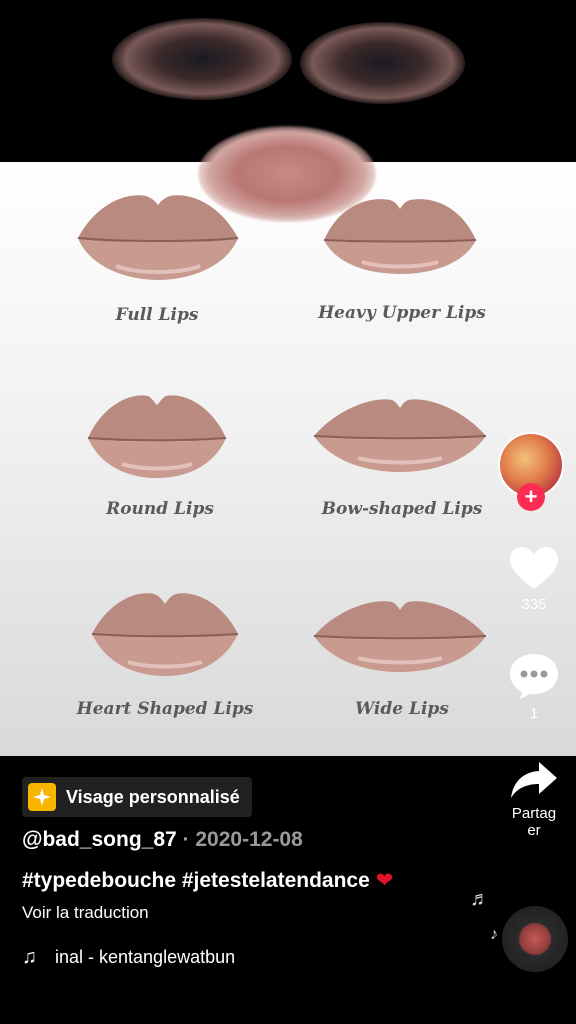 The image size is (576, 1024). Describe the element at coordinates (534, 780) in the screenshot. I see `share-icon` at that location.